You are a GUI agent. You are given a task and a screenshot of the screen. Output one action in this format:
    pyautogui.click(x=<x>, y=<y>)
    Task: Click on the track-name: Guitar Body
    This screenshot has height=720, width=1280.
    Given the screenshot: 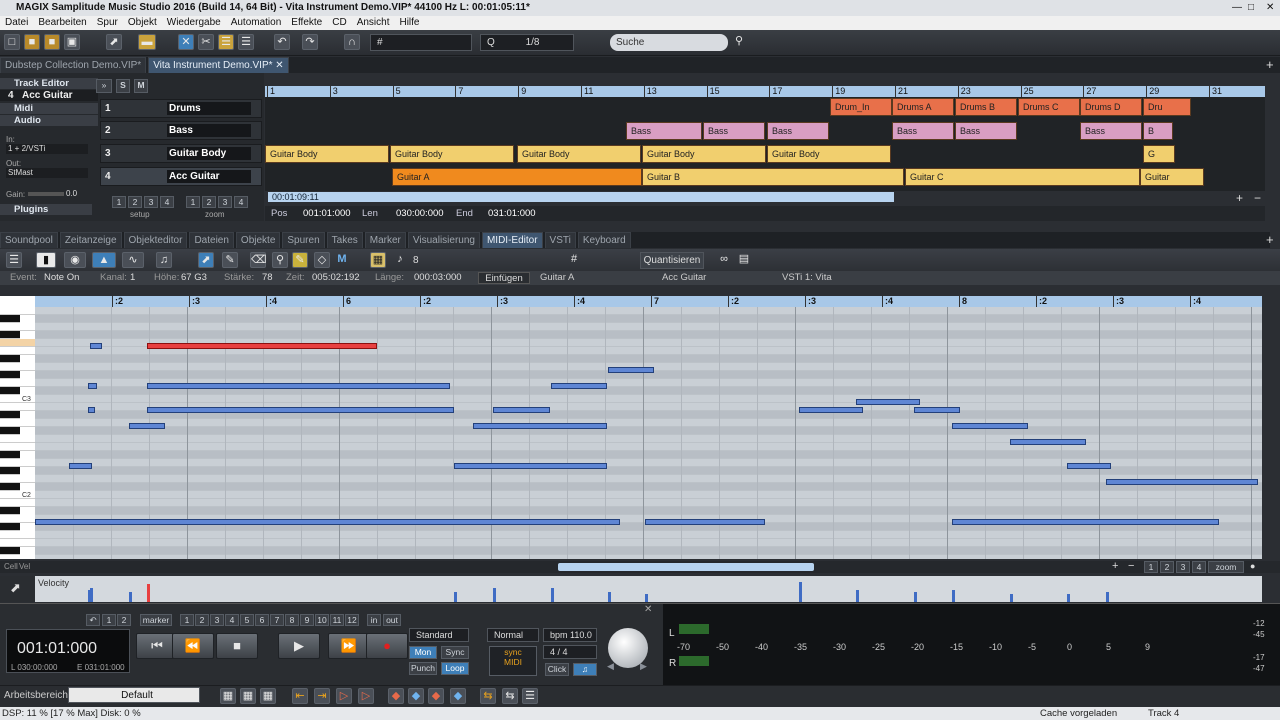 What is the action you would take?
    pyautogui.click(x=209, y=153)
    